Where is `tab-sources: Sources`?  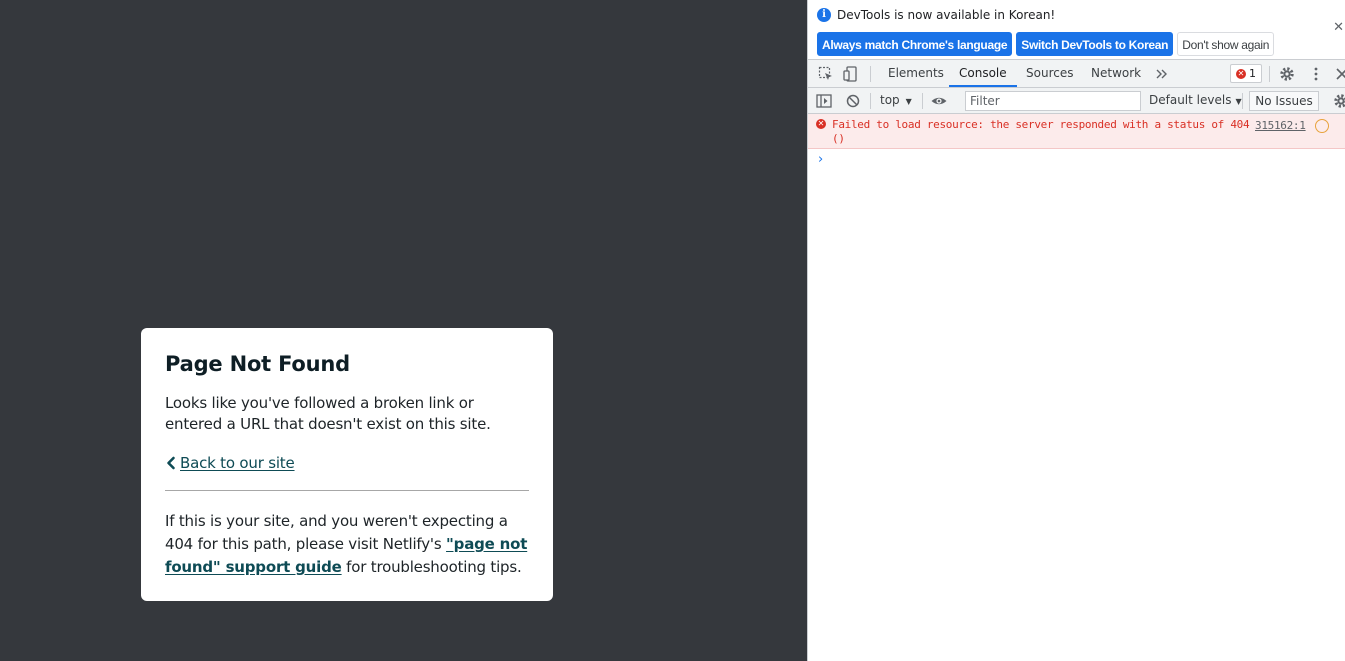 tab-sources: Sources is located at coordinates (1049, 73).